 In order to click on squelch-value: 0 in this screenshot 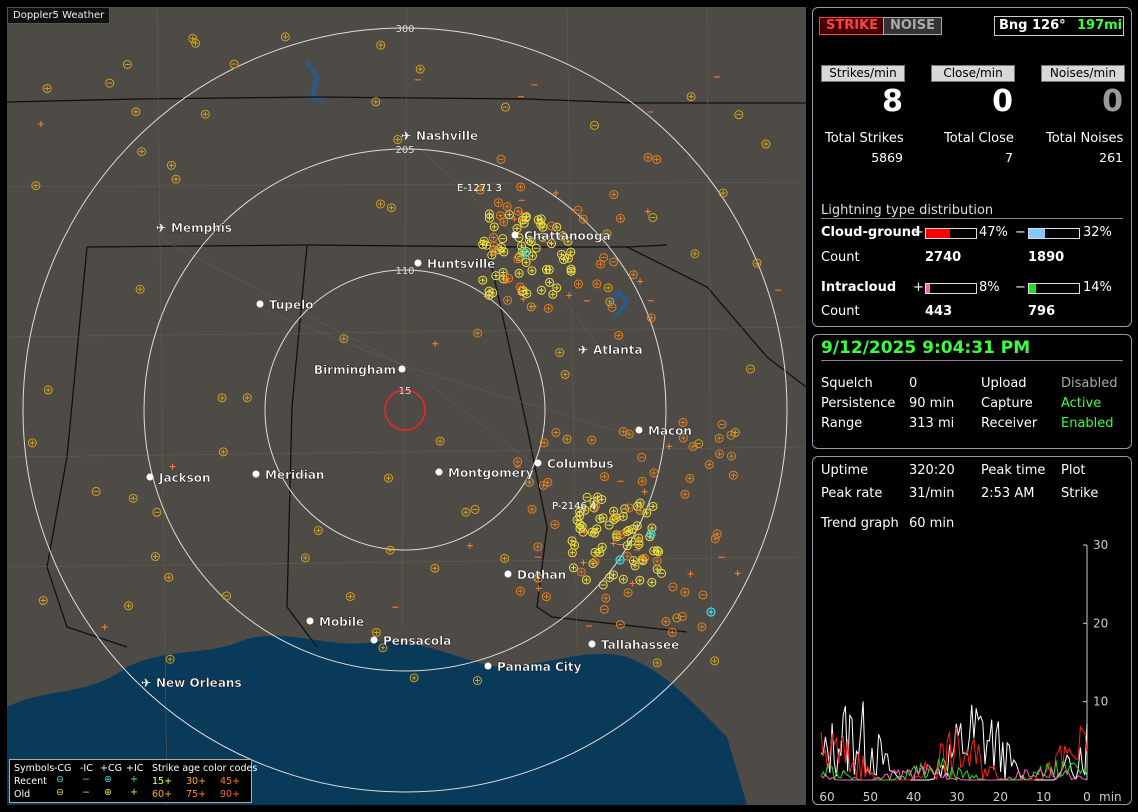, I will do `click(913, 383)`.